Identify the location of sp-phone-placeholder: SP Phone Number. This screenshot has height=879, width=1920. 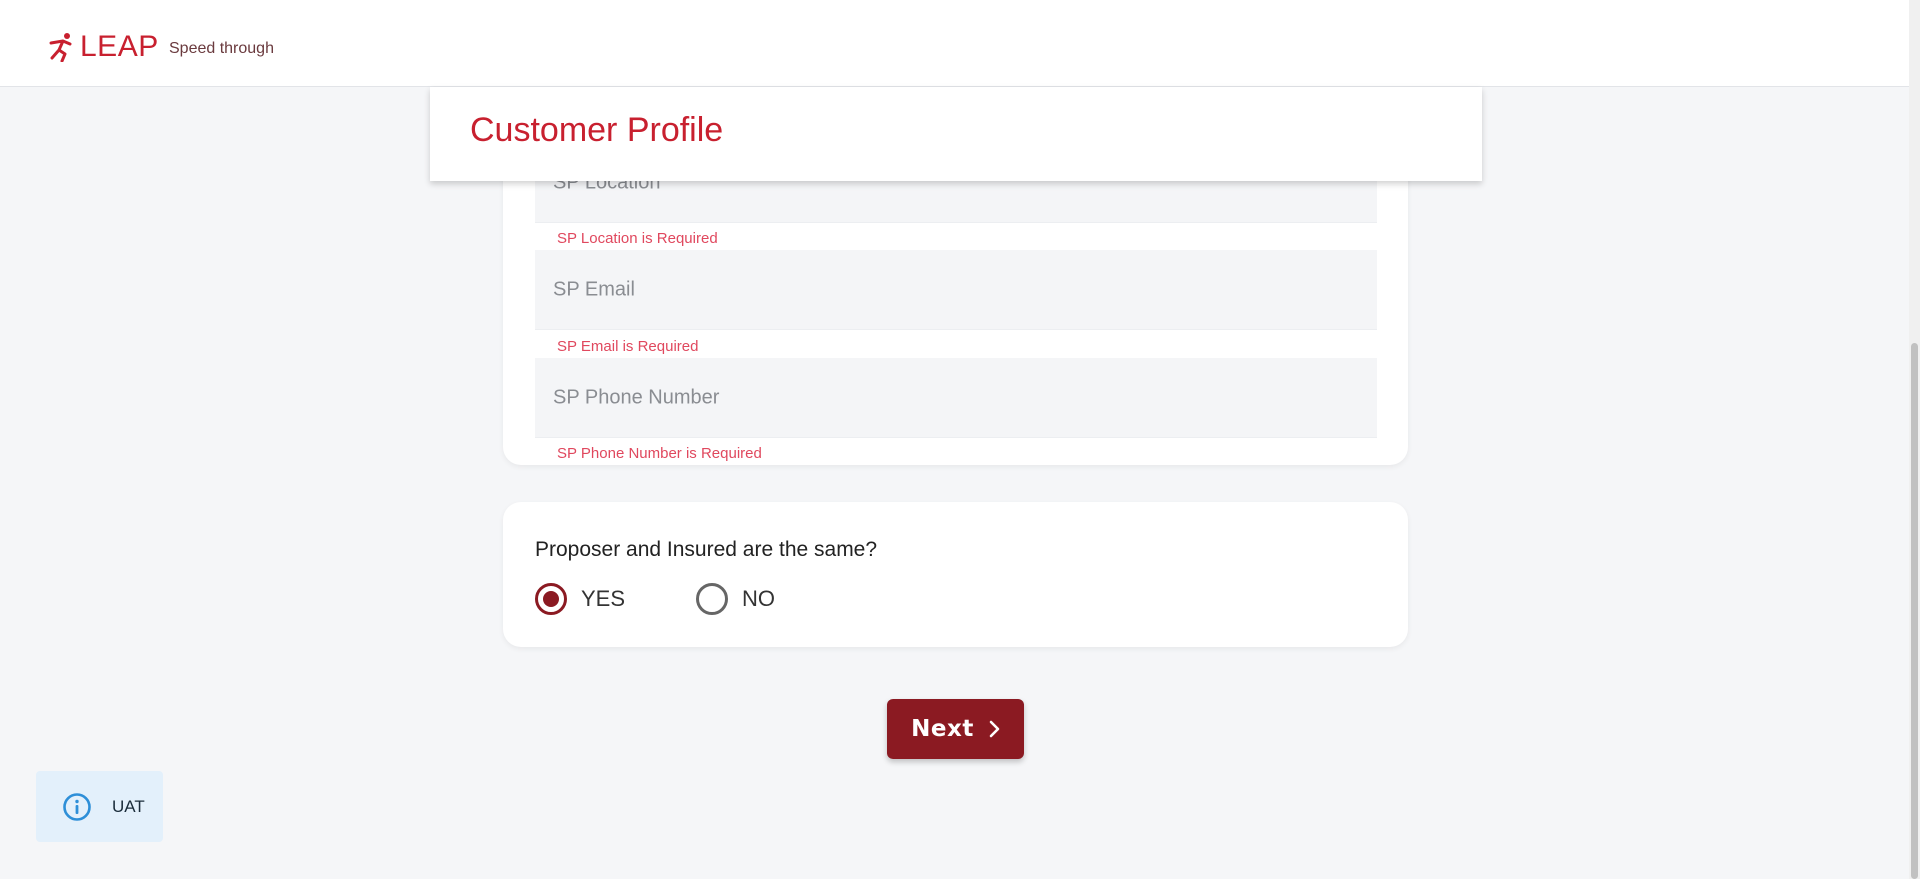
(636, 397).